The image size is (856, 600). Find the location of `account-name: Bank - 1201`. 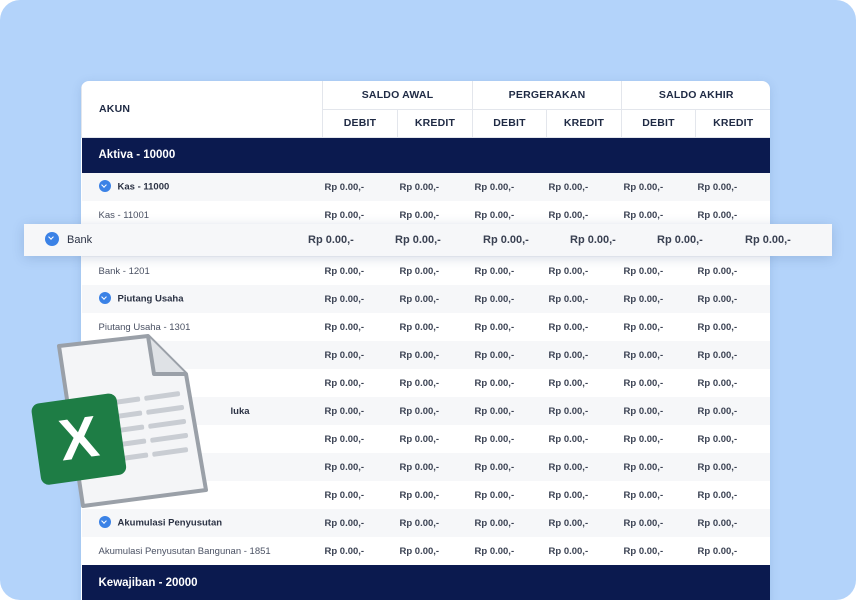

account-name: Bank - 1201 is located at coordinates (124, 271).